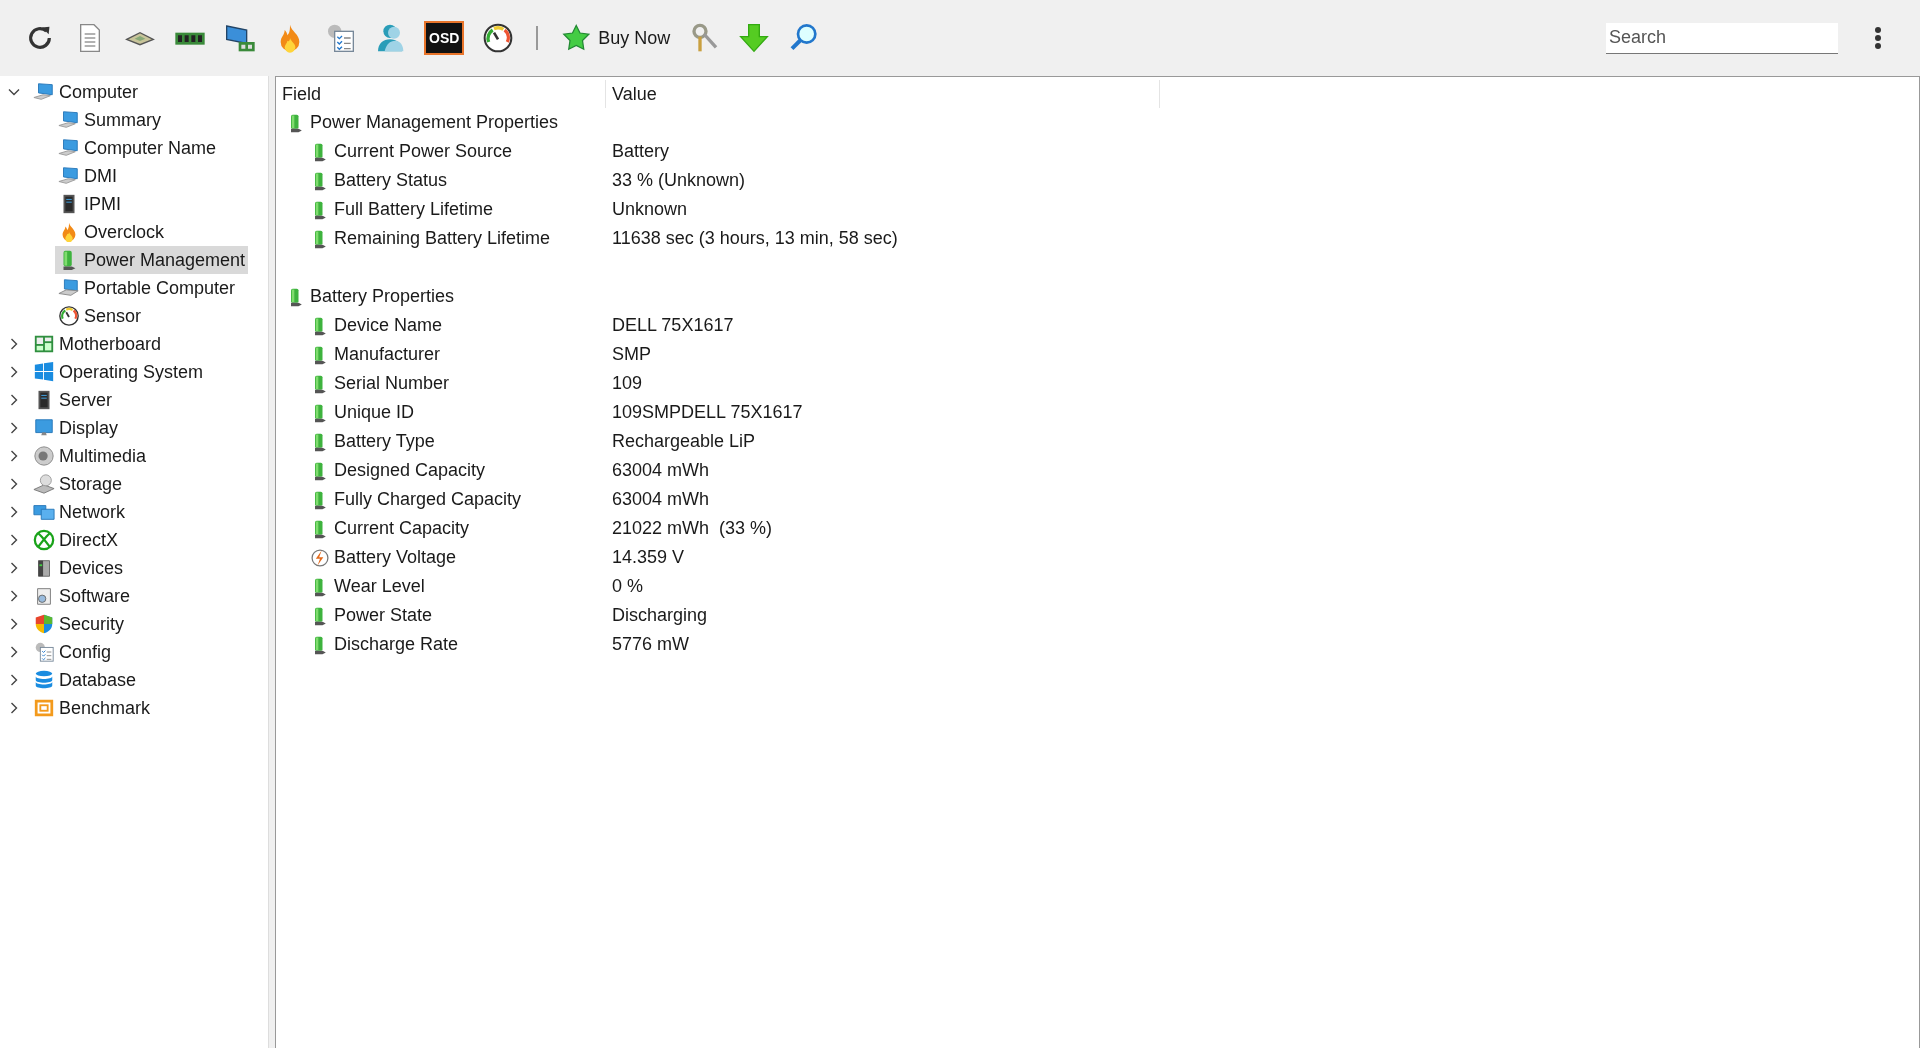 This screenshot has width=1920, height=1048. I want to click on field-label: Current Power Source, so click(423, 151).